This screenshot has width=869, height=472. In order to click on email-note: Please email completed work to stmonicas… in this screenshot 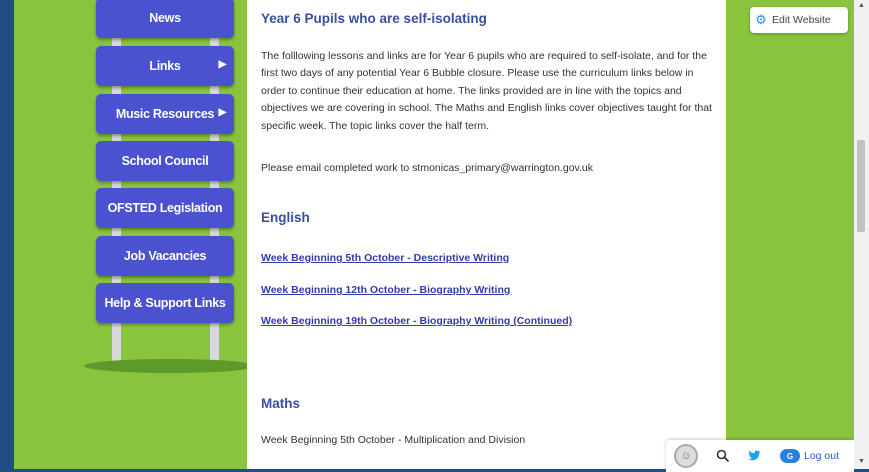, I will do `click(427, 168)`.